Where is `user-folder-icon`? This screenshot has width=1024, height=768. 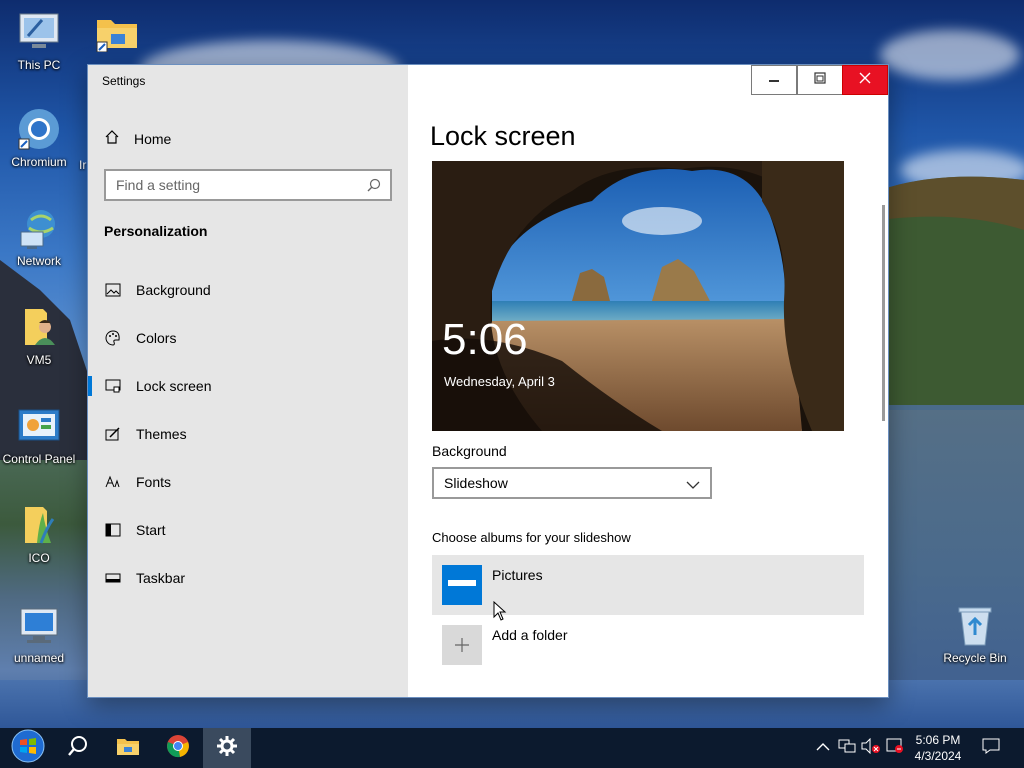 user-folder-icon is located at coordinates (39, 327).